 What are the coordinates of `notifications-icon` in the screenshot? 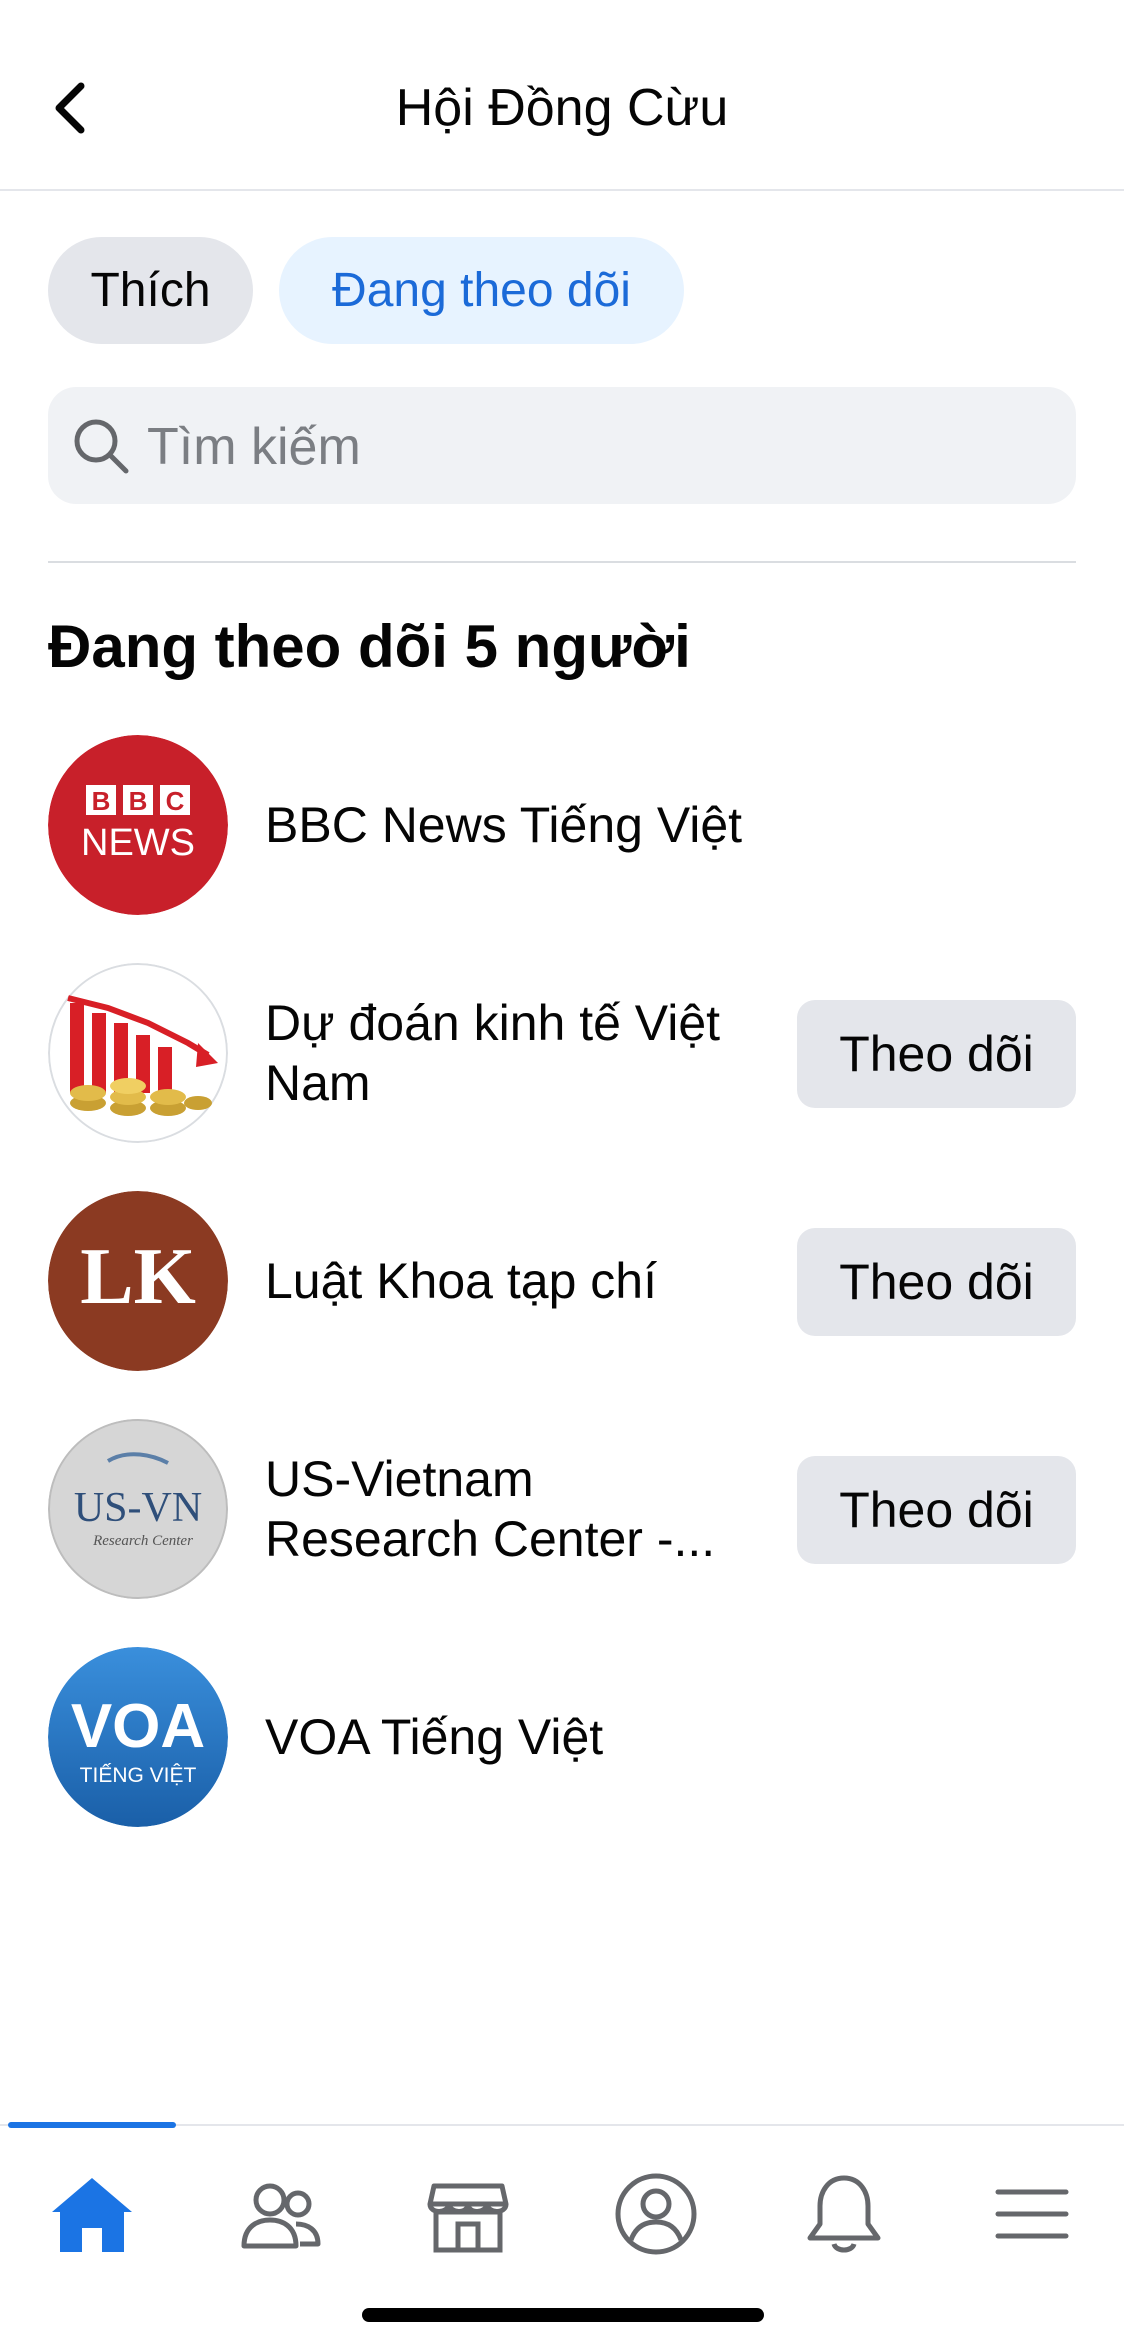 It's located at (844, 2214).